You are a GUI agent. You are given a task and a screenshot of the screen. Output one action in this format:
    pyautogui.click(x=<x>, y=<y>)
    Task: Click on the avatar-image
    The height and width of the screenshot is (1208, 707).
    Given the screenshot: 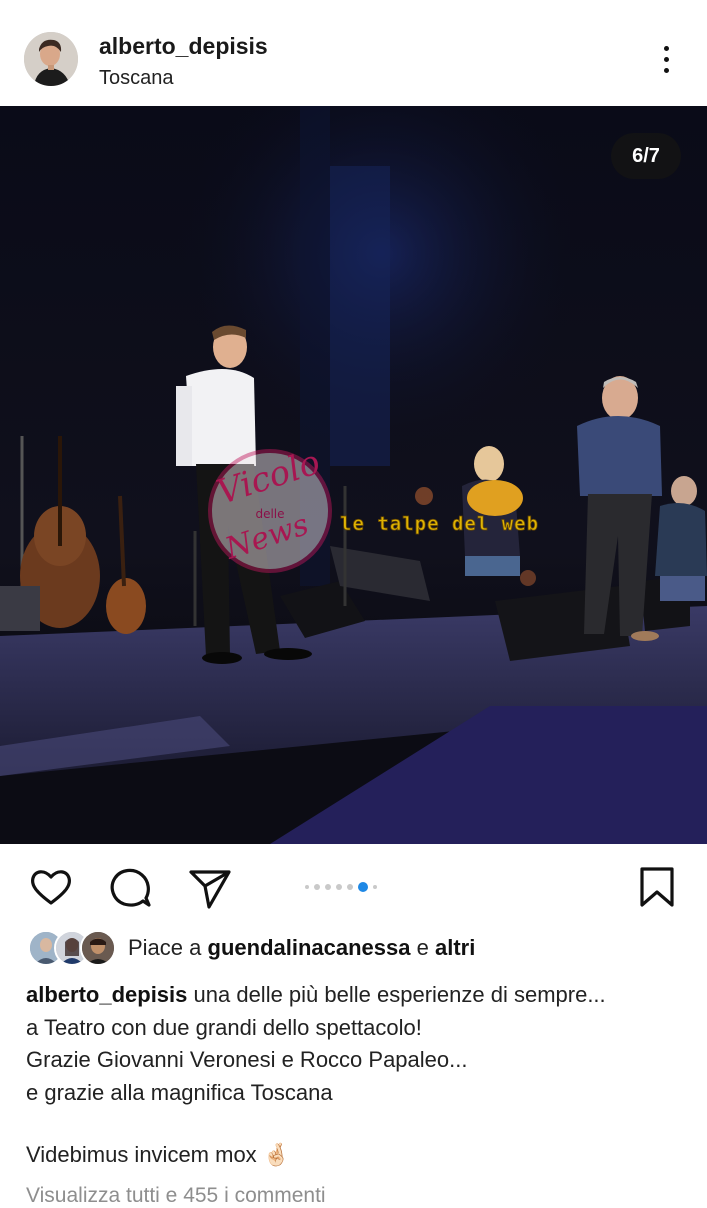 What is the action you would take?
    pyautogui.click(x=51, y=59)
    